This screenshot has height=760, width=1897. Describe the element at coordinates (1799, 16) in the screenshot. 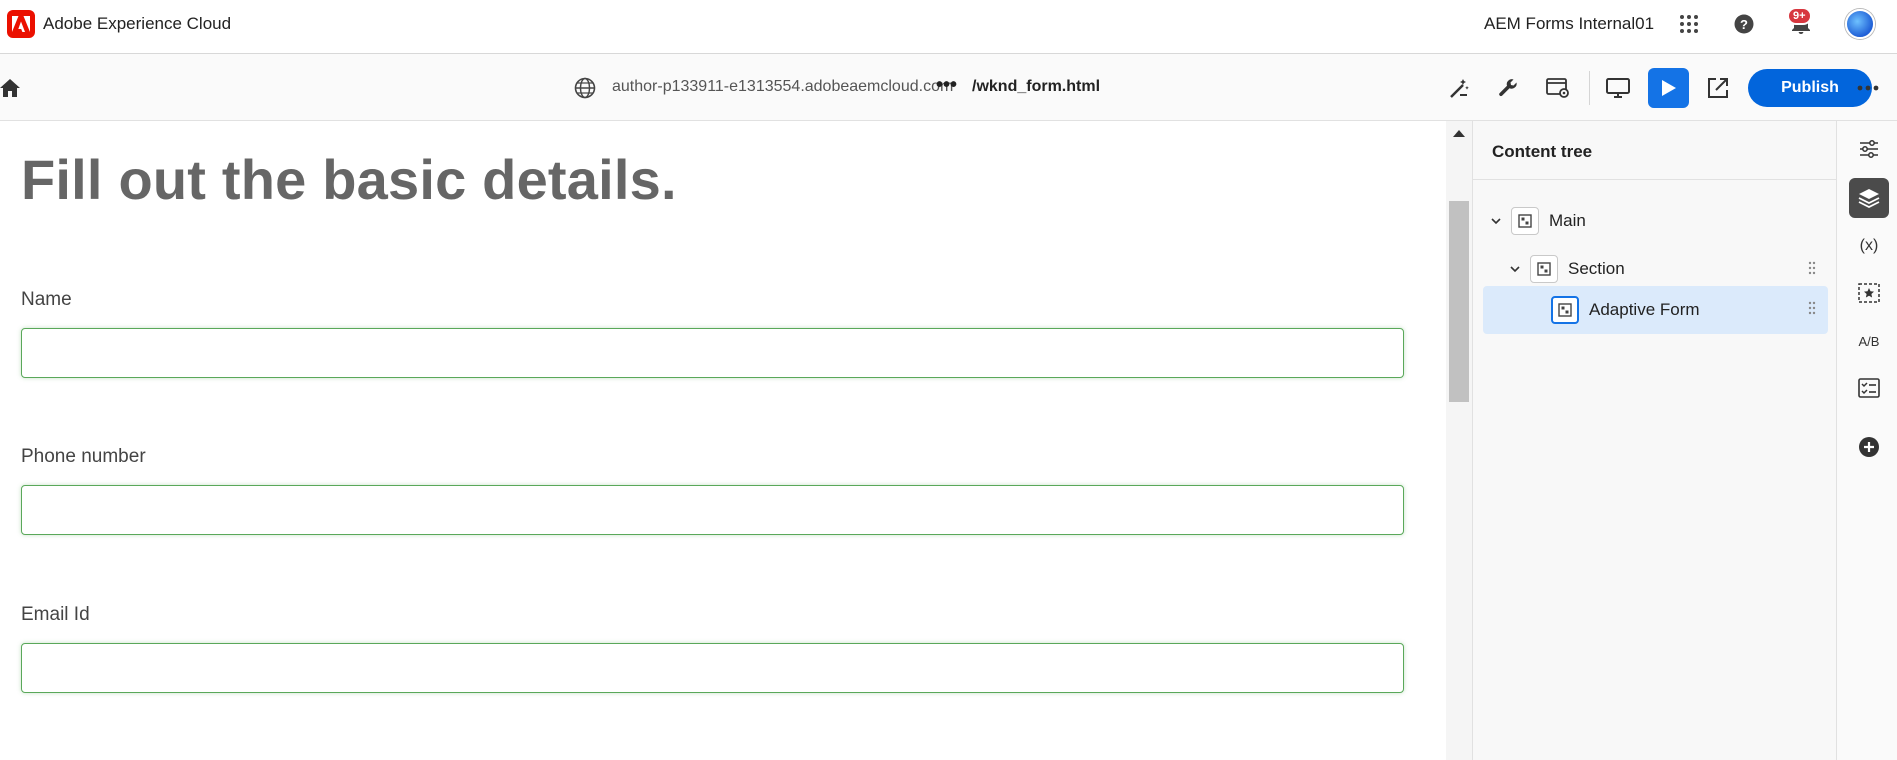

I see `notification-badge: 9+` at that location.